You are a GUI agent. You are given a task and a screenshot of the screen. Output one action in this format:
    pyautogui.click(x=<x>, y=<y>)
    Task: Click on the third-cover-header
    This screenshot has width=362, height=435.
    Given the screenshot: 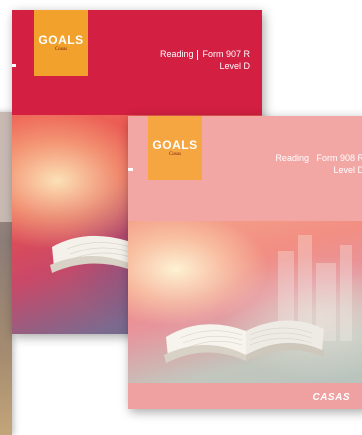 What is the action you would take?
    pyautogui.click(x=6, y=167)
    